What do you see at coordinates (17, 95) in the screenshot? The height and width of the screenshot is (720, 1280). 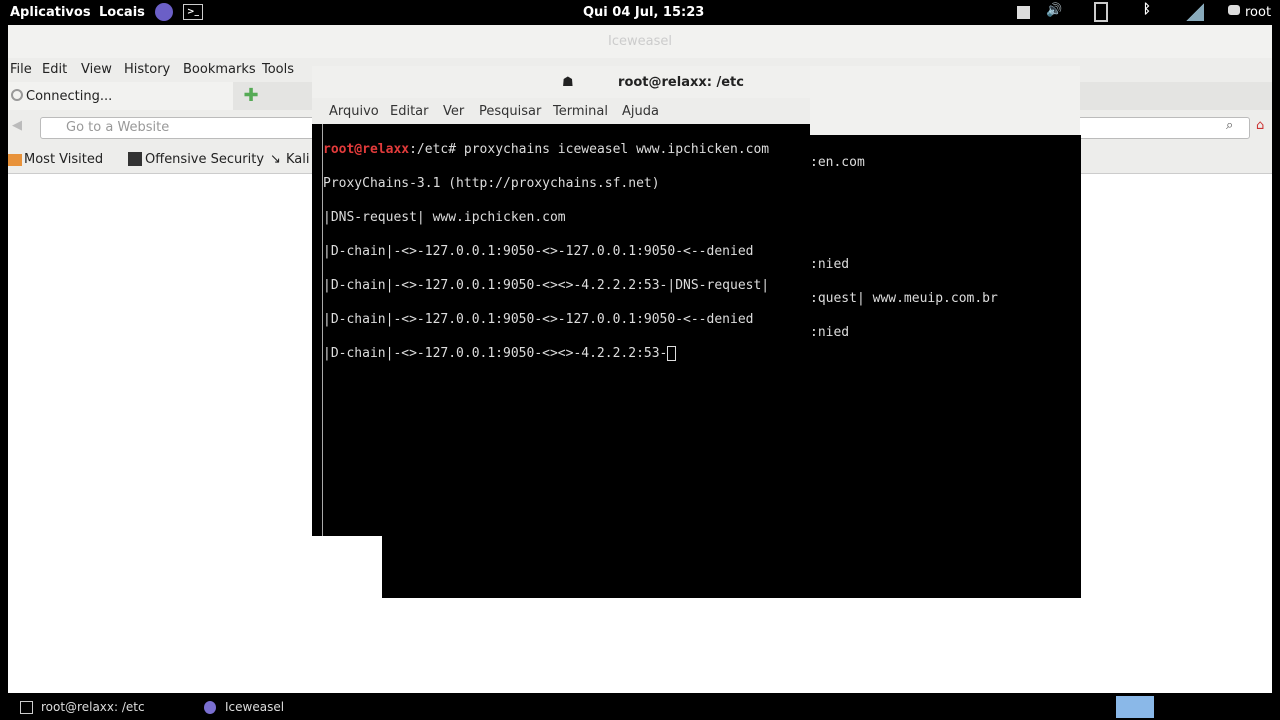 I see `loading-icon` at bounding box center [17, 95].